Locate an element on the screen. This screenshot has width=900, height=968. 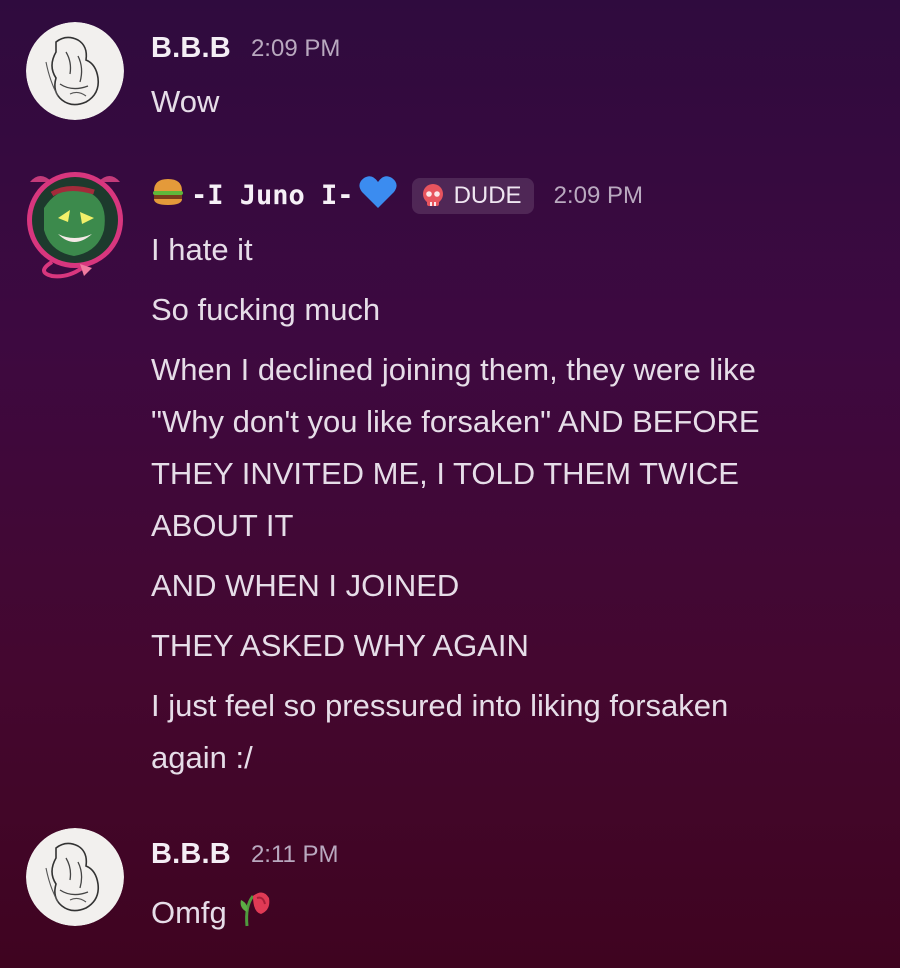
username-text: -I Juno I- is located at coordinates (272, 195).